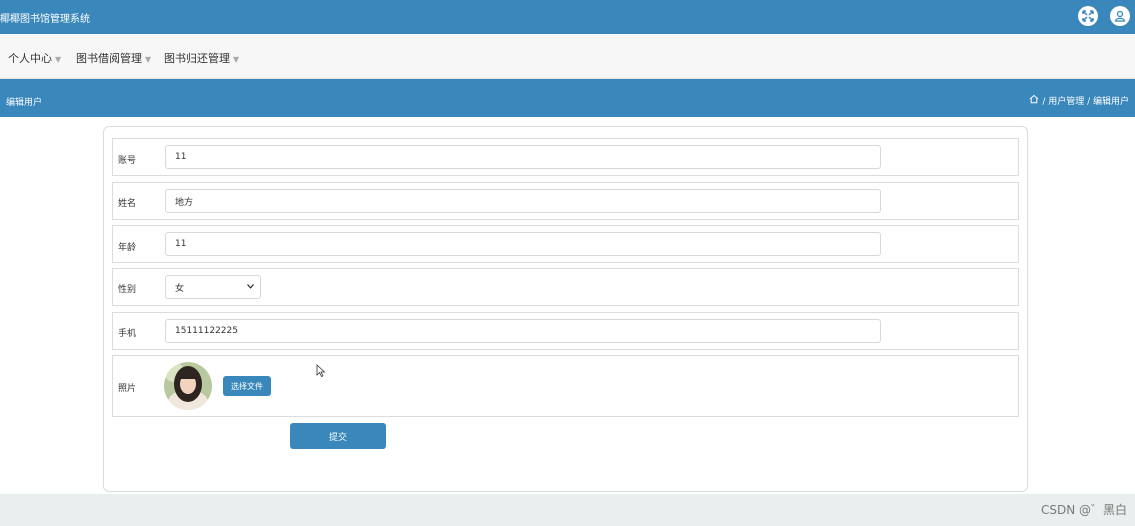 Image resolution: width=1135 pixels, height=526 pixels. Describe the element at coordinates (567, 17) in the screenshot. I see `top-bar: 椰椰图书馆管理系统` at that location.